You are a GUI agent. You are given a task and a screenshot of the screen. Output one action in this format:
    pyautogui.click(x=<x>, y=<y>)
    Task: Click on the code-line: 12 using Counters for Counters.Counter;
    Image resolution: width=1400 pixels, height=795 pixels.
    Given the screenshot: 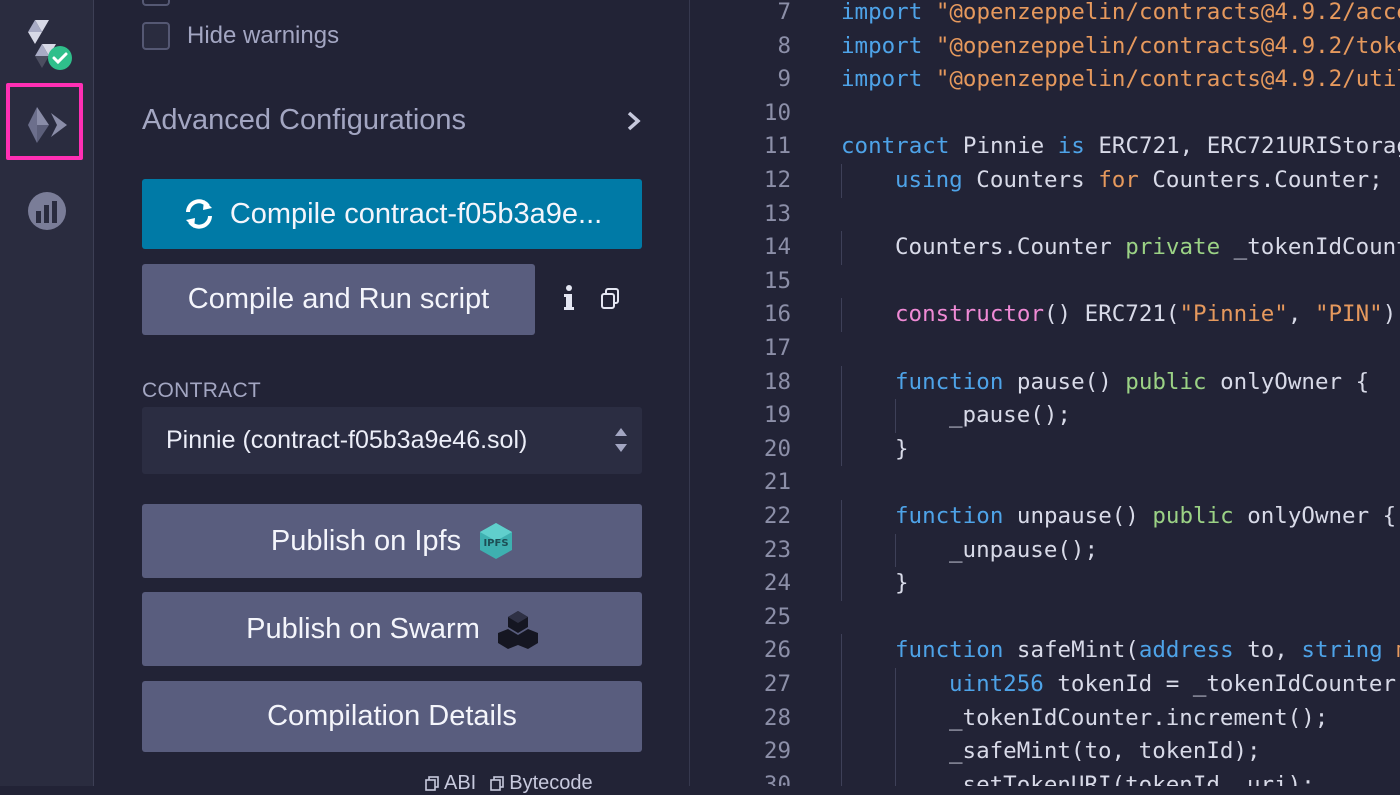 What is the action you would take?
    pyautogui.click(x=1045, y=181)
    